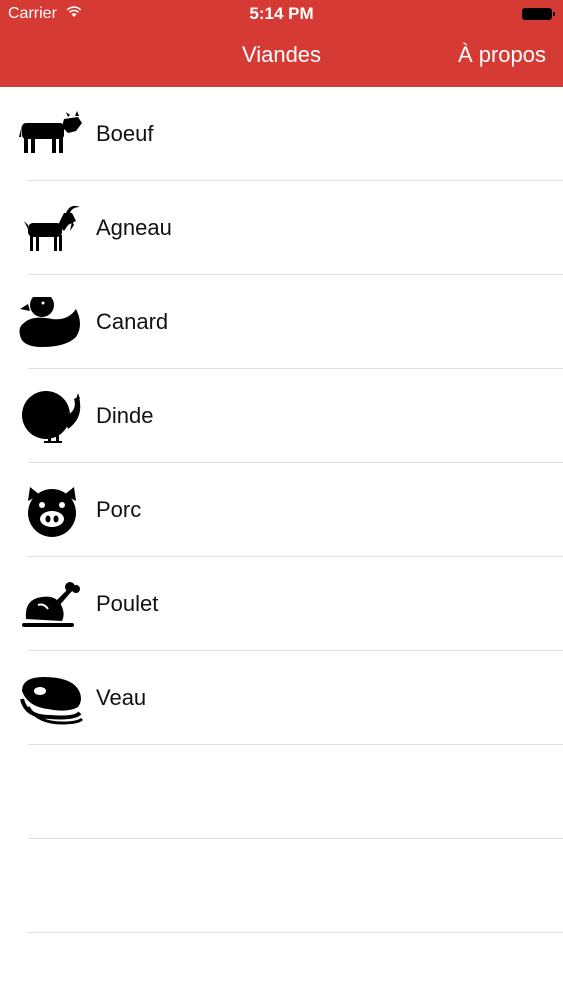 The height and width of the screenshot is (1000, 563). What do you see at coordinates (49, 322) in the screenshot?
I see `duck-icon` at bounding box center [49, 322].